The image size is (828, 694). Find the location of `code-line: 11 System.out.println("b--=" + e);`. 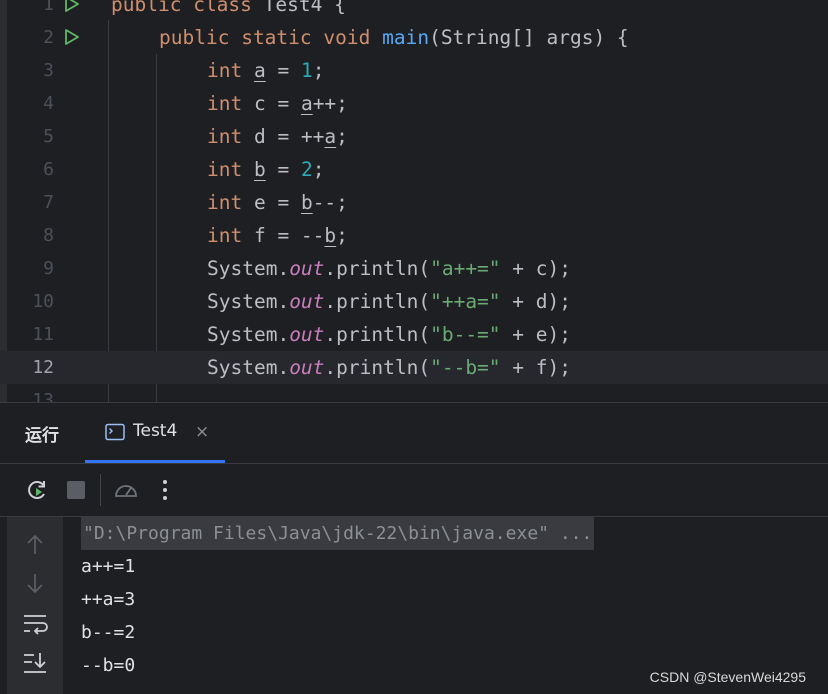

code-line: 11 System.out.println("b--=" + e); is located at coordinates (414, 334).